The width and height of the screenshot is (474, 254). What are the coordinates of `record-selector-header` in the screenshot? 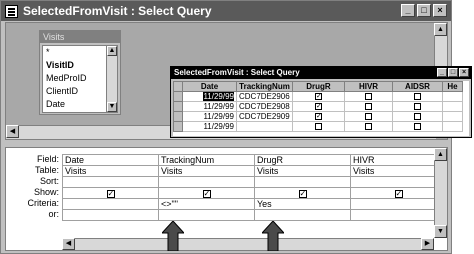 It's located at (178, 86).